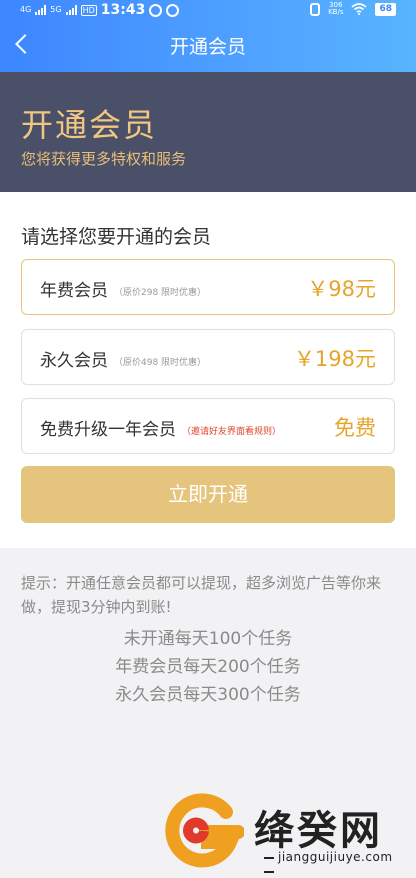  I want to click on task-line: 年费会员每天200个任务, so click(208, 667).